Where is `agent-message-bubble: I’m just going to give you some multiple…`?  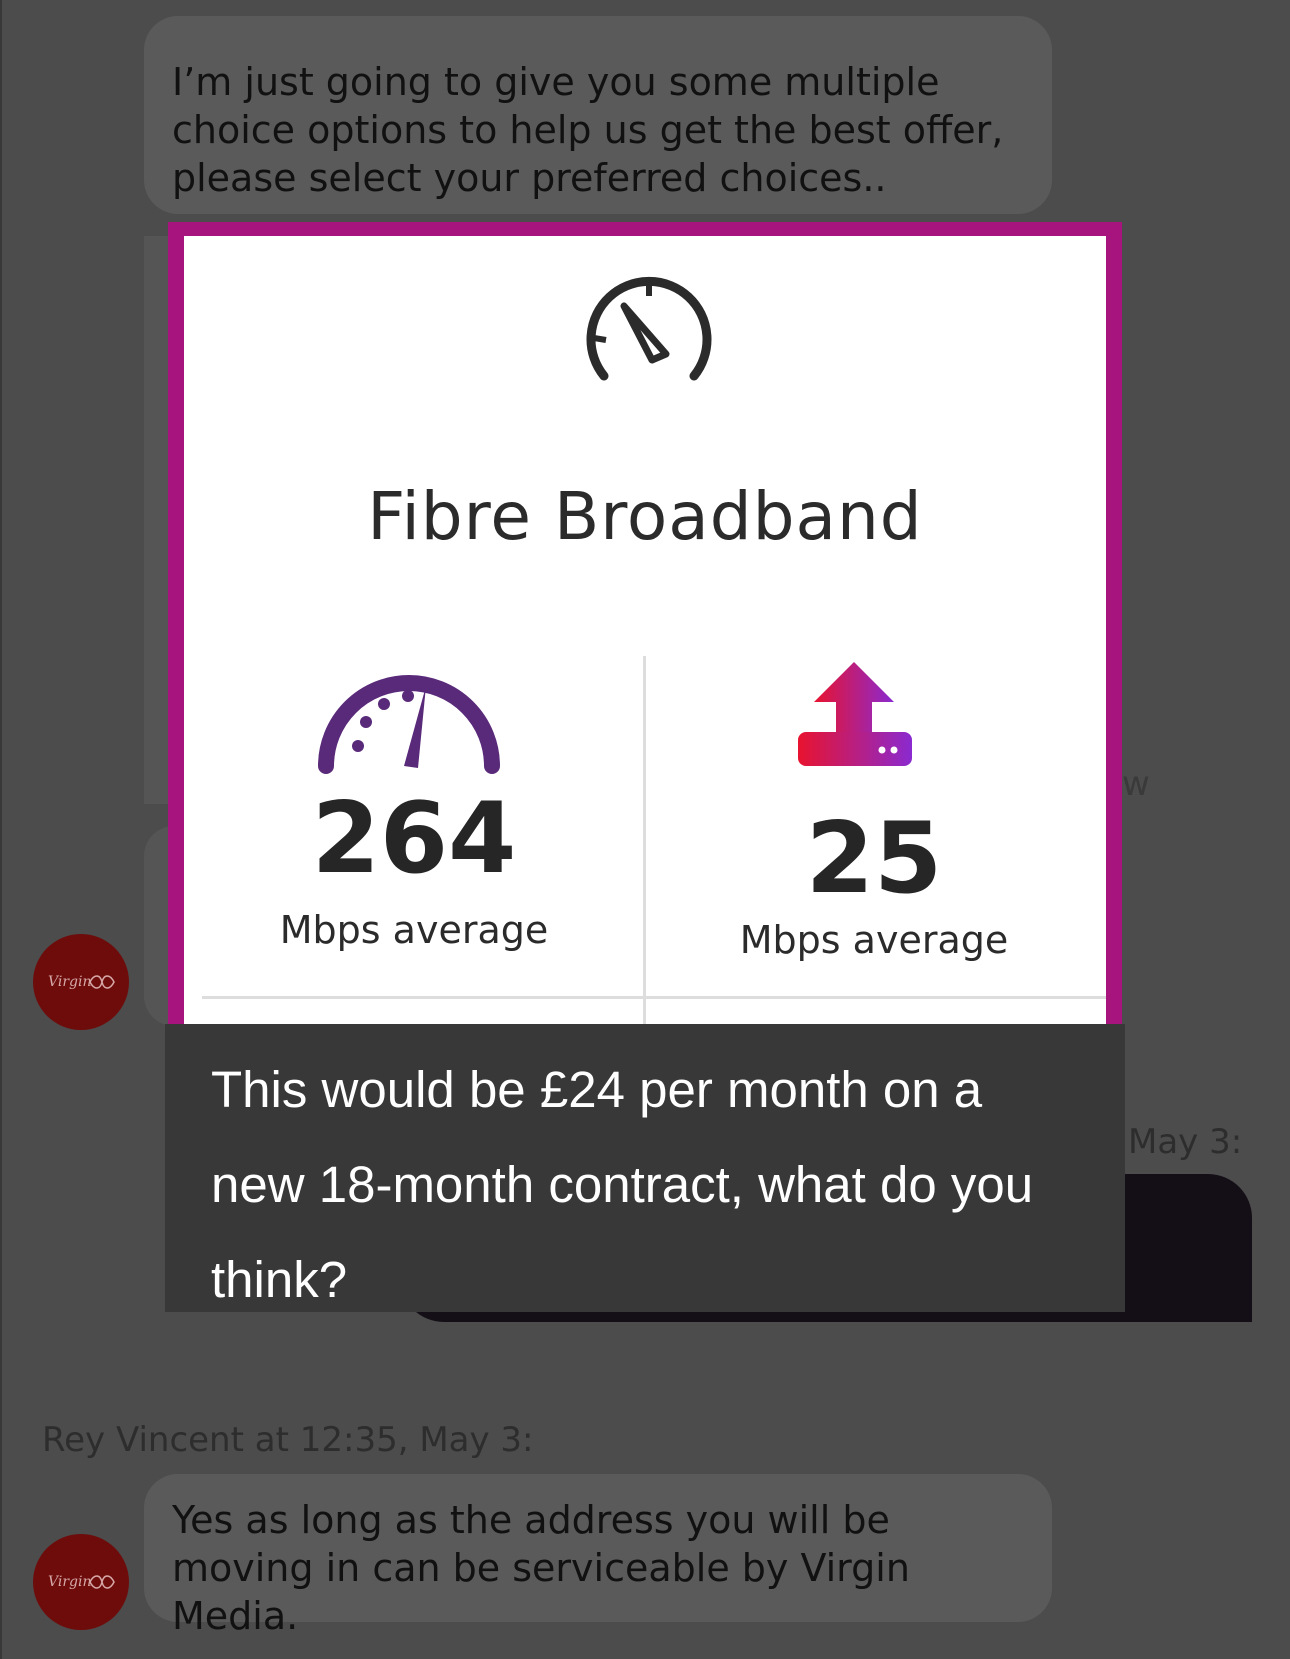
agent-message-bubble: I’m just going to give you some multiple… is located at coordinates (598, 115).